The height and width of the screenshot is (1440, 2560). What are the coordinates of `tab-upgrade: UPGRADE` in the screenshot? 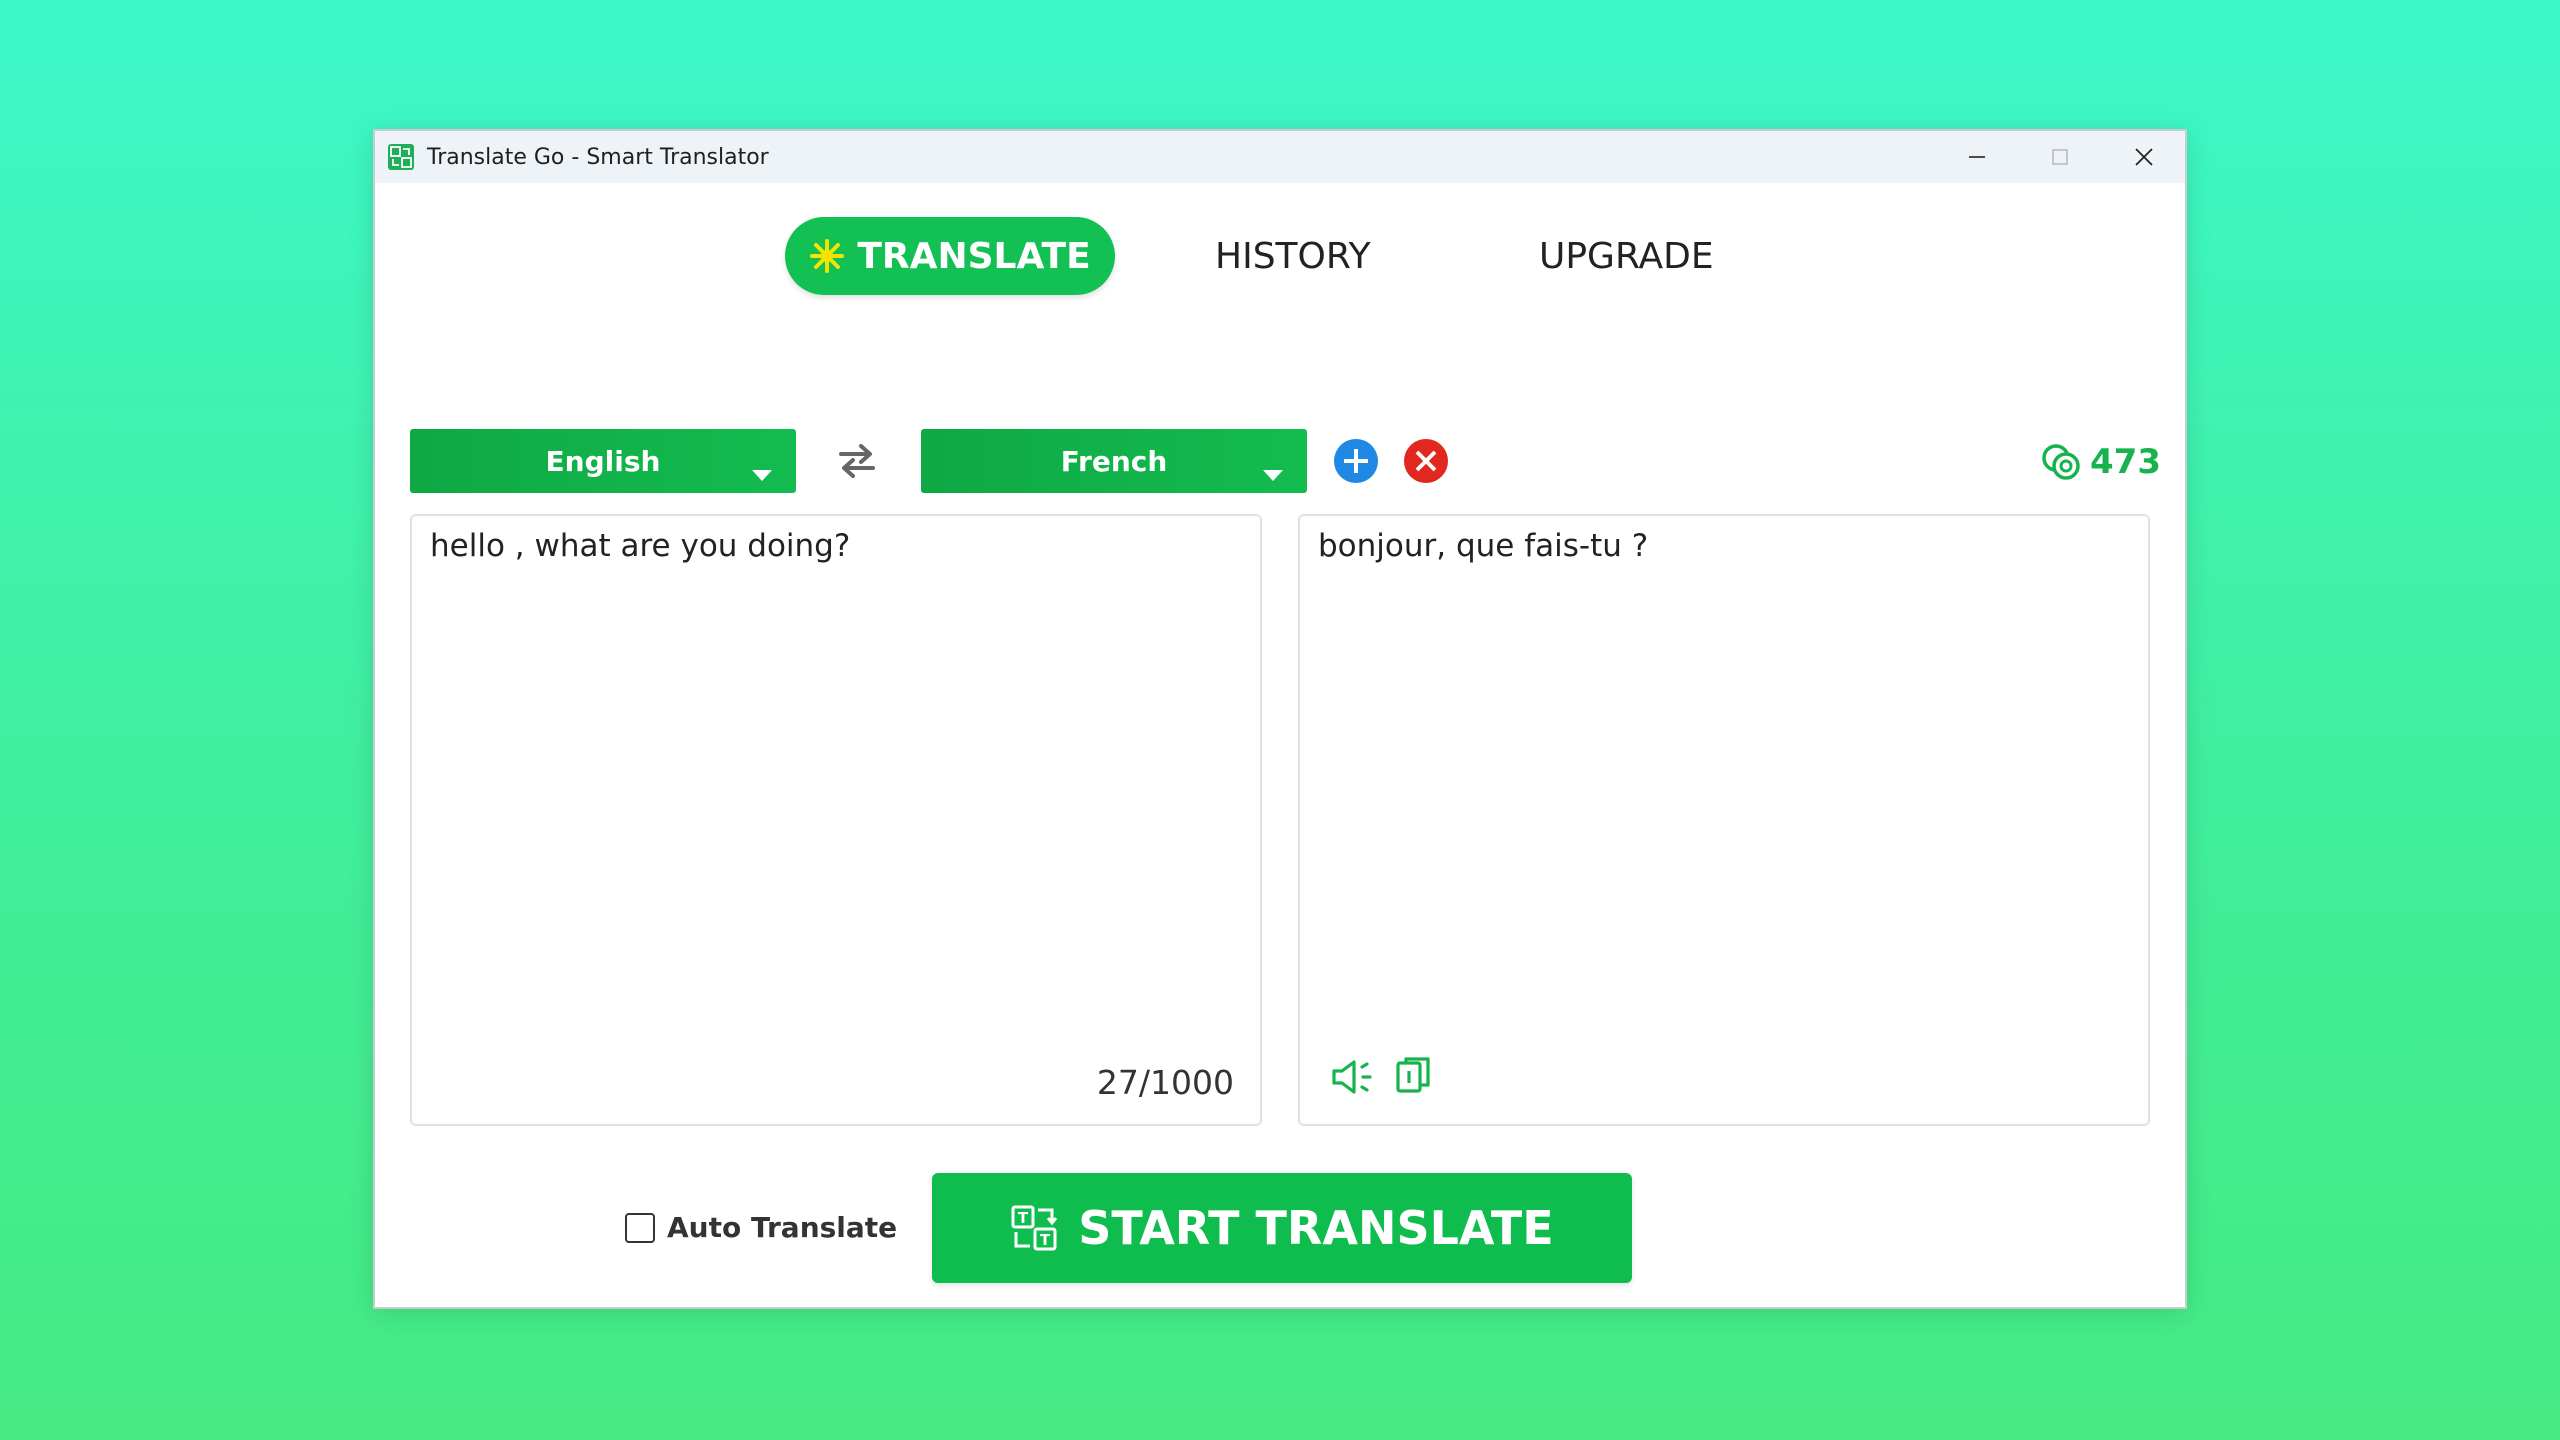 It's located at (1626, 256).